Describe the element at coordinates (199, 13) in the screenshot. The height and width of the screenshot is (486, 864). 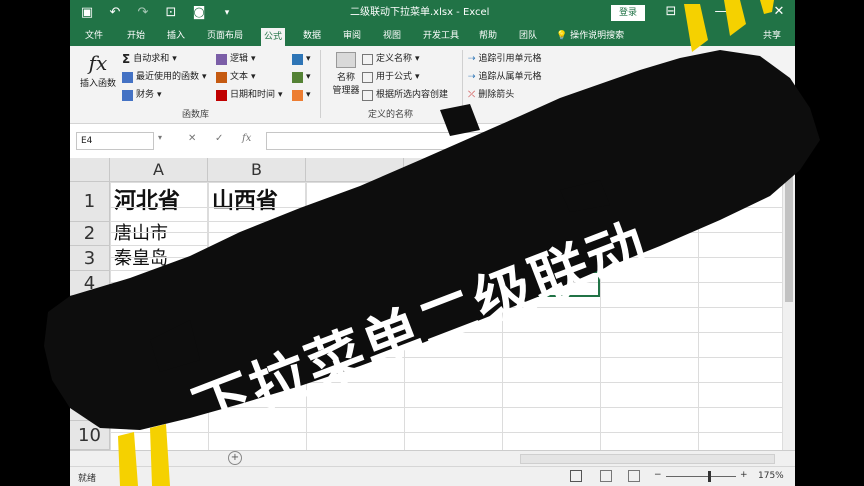
I see `camera-icon: ◙` at that location.